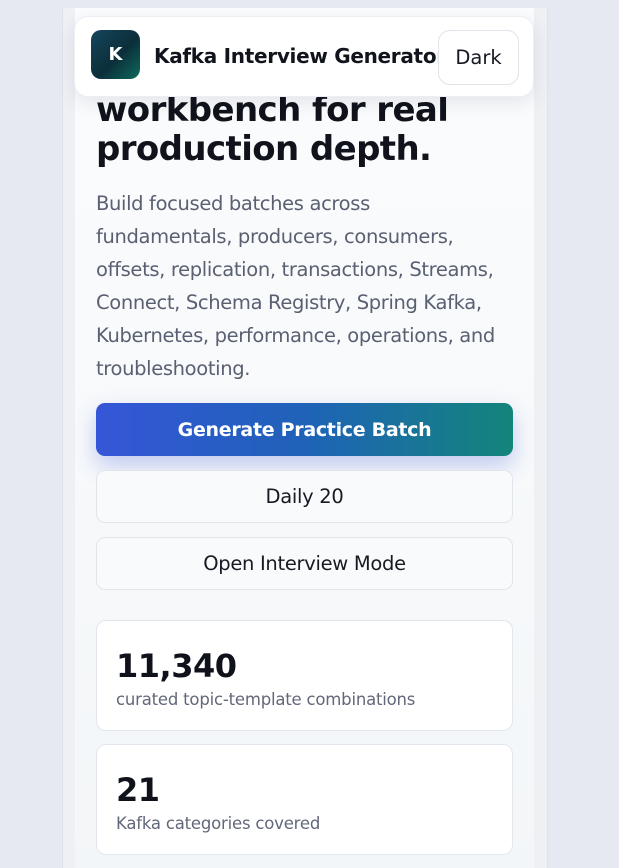 The height and width of the screenshot is (868, 619). I want to click on daily-20-button: Daily 20, so click(304, 496).